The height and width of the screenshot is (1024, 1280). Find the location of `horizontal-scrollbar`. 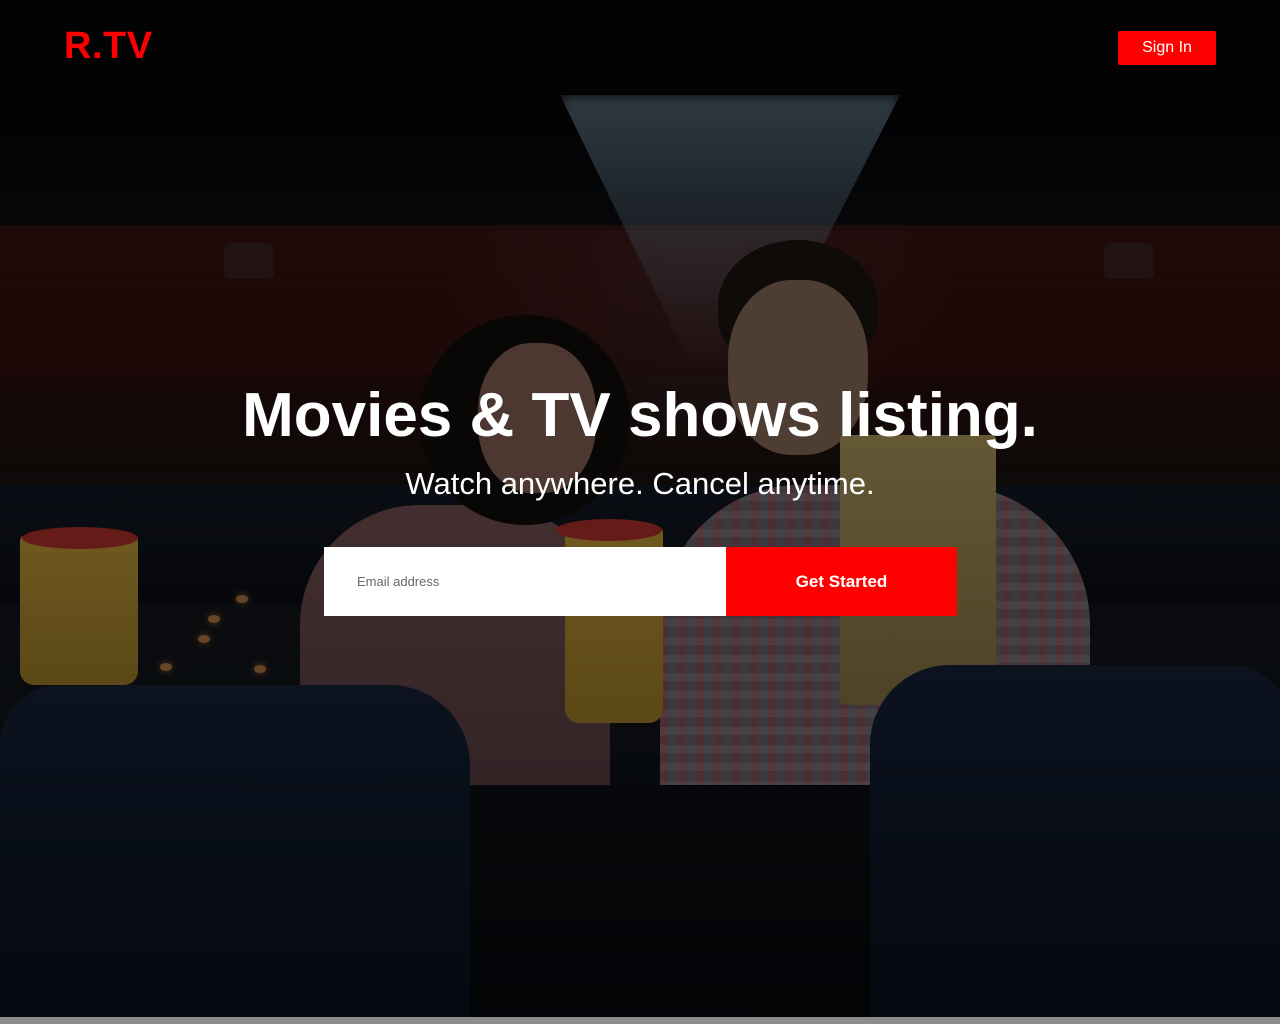

horizontal-scrollbar is located at coordinates (640, 1020).